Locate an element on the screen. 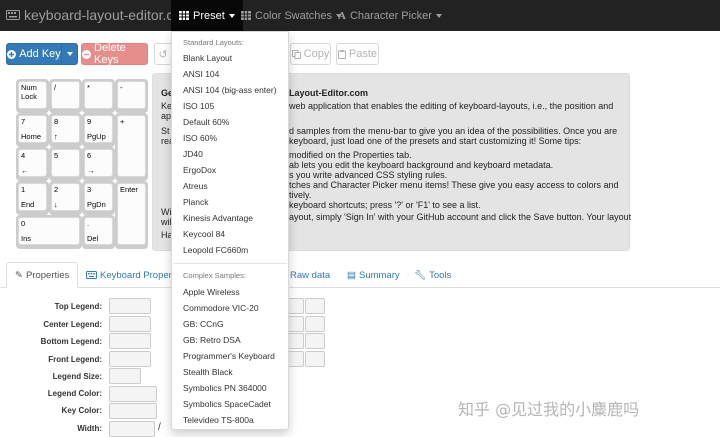  intro-text-stub: wil is located at coordinates (166, 222).